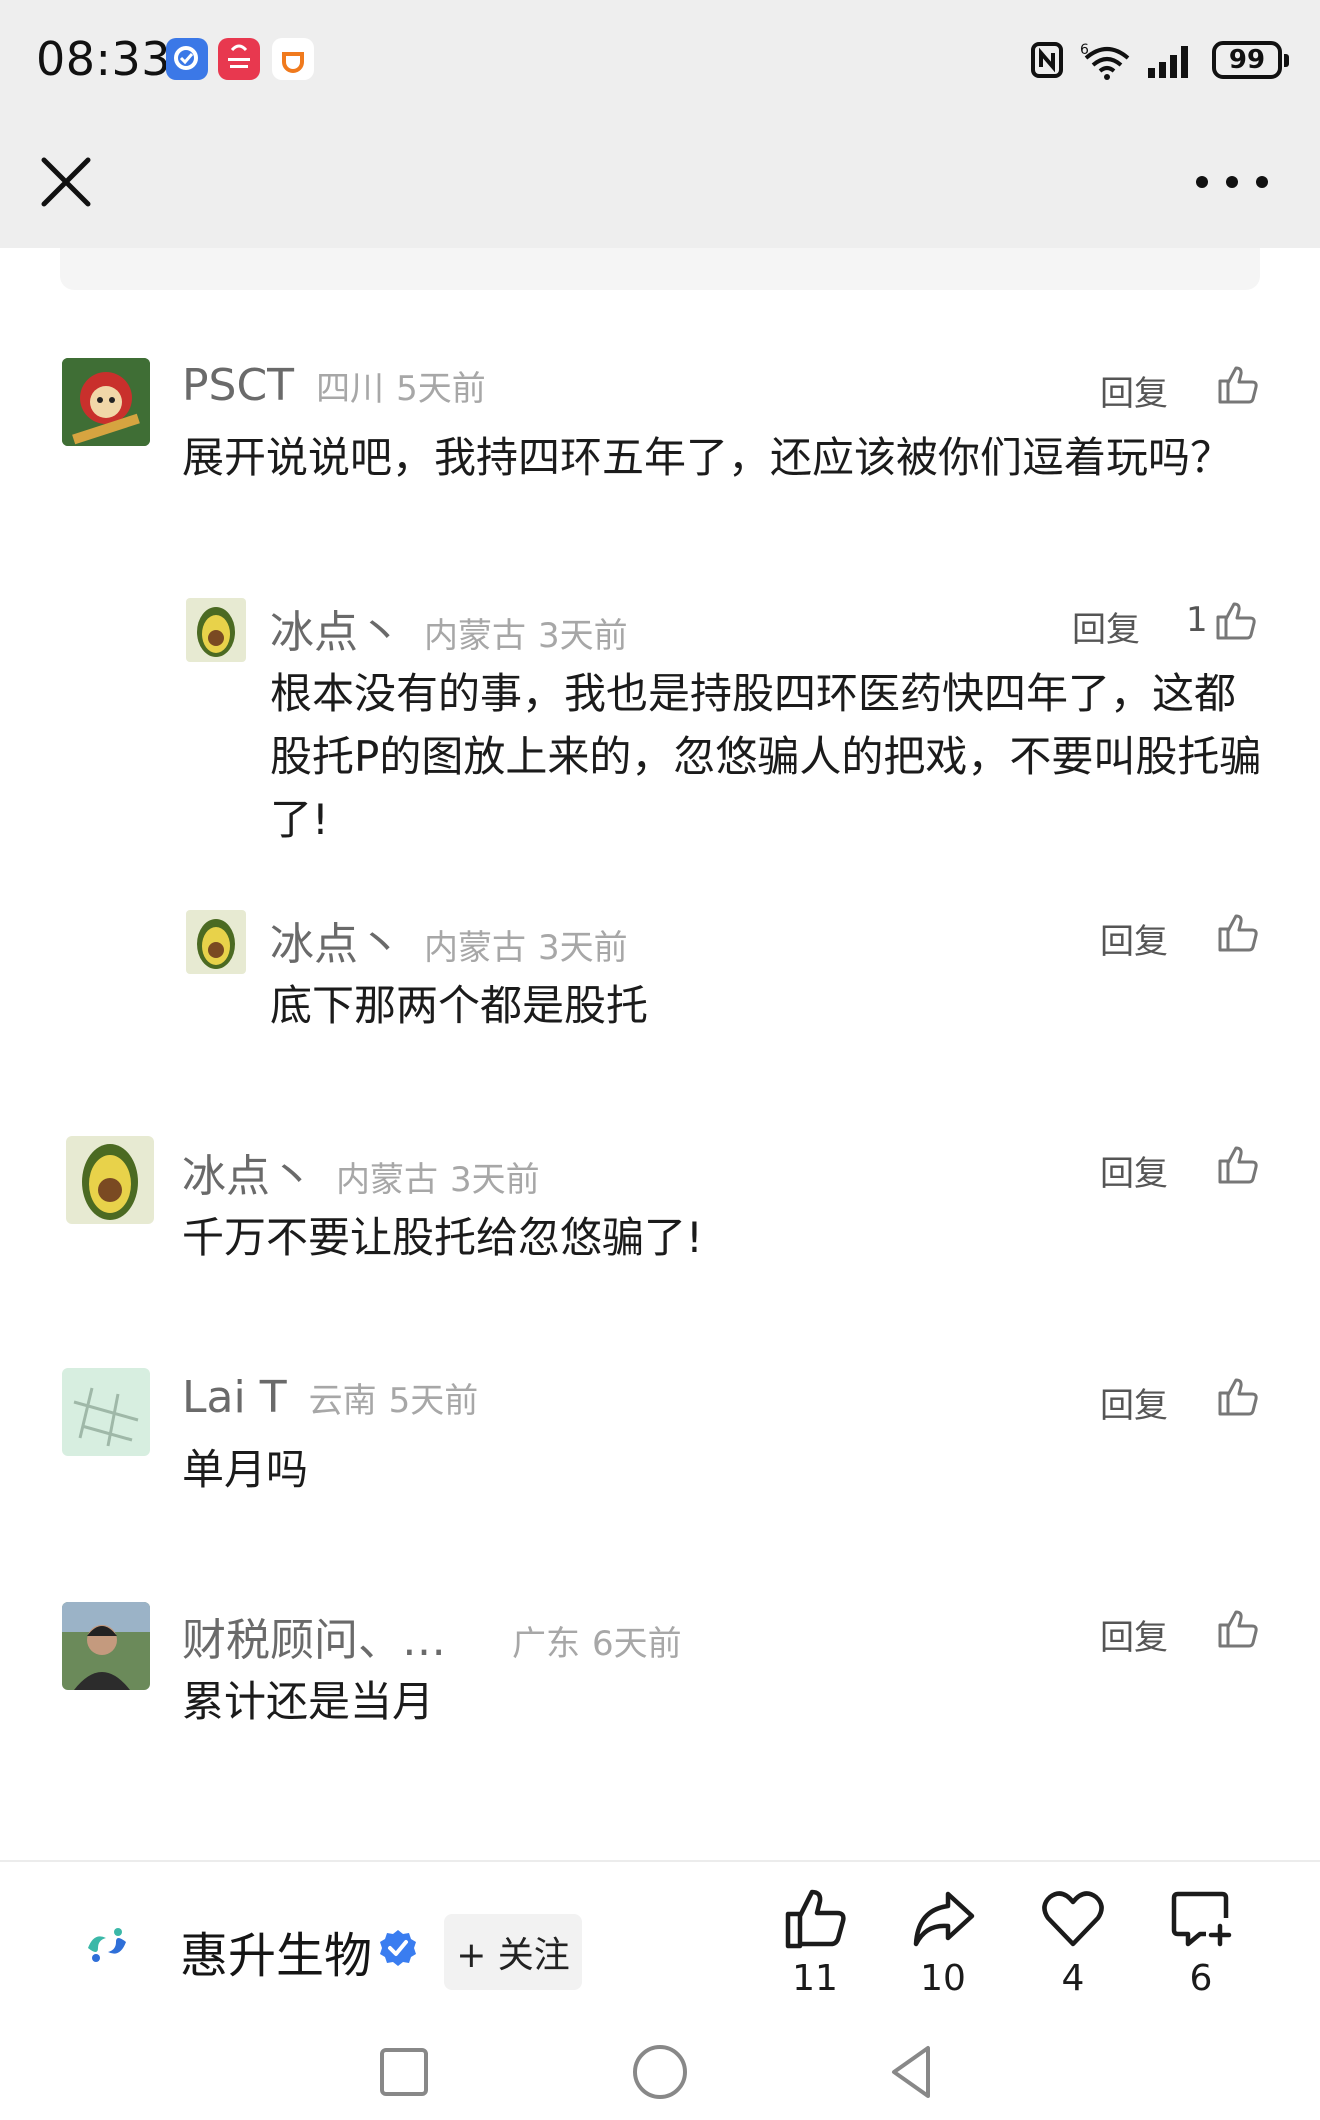  Describe the element at coordinates (1250, 60) in the screenshot. I see `battery-indicator: 99` at that location.